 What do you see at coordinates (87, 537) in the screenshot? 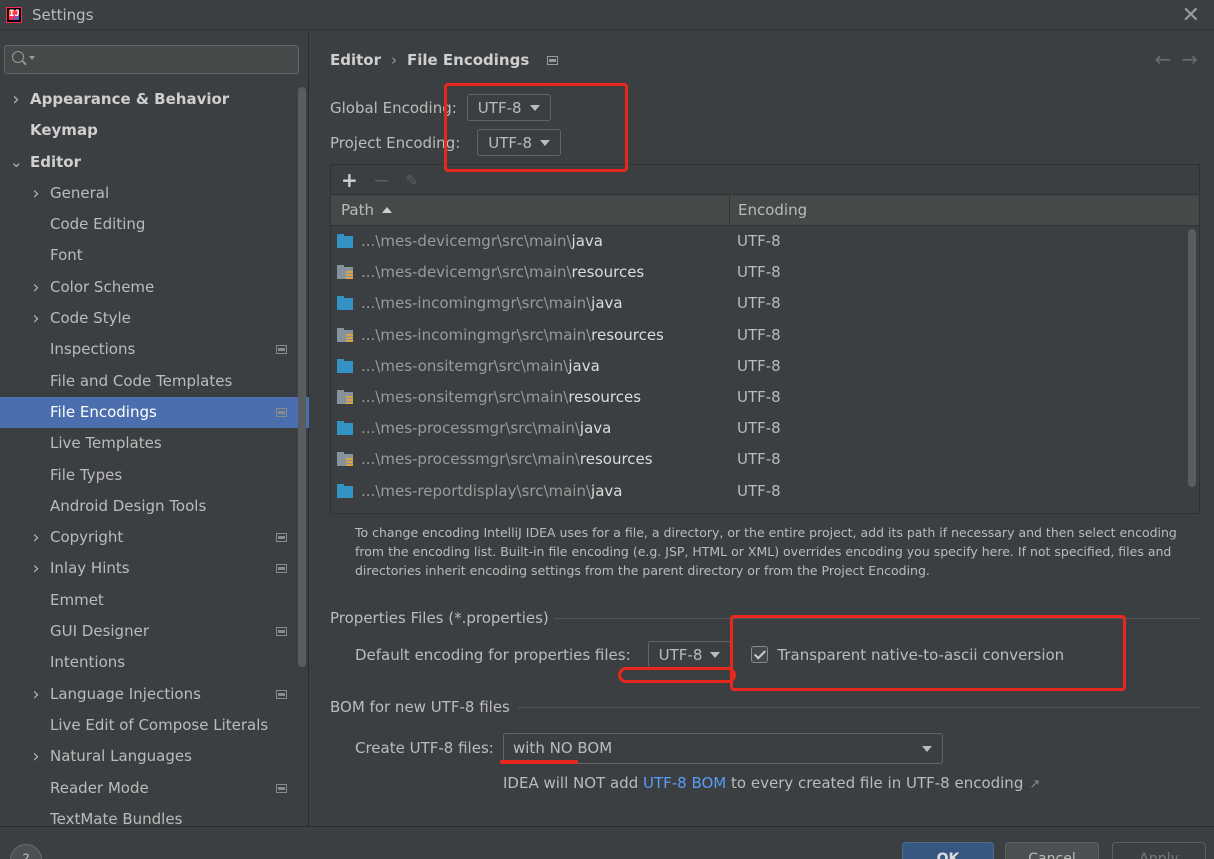
I see `sidebar-item-label: Copyright` at bounding box center [87, 537].